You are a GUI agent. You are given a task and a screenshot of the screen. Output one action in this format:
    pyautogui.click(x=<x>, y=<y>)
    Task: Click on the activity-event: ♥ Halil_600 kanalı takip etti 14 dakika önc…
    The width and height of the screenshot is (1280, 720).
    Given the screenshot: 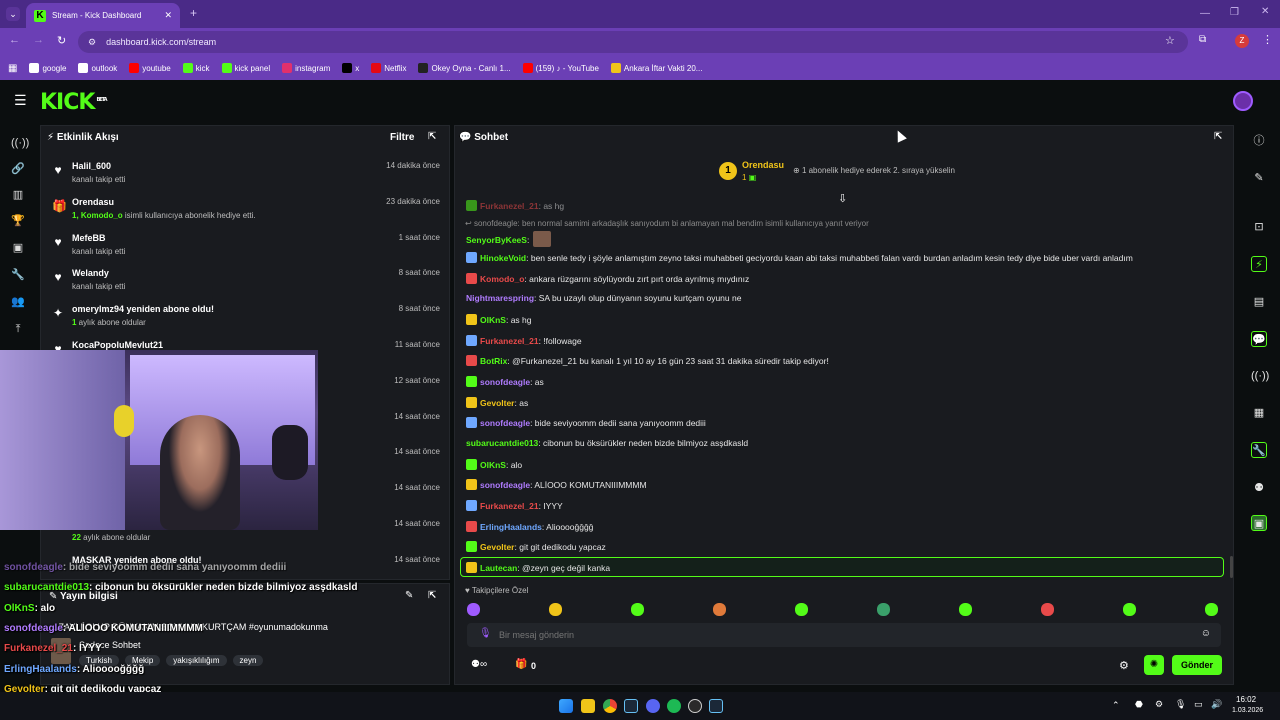 What is the action you would take?
    pyautogui.click(x=245, y=176)
    